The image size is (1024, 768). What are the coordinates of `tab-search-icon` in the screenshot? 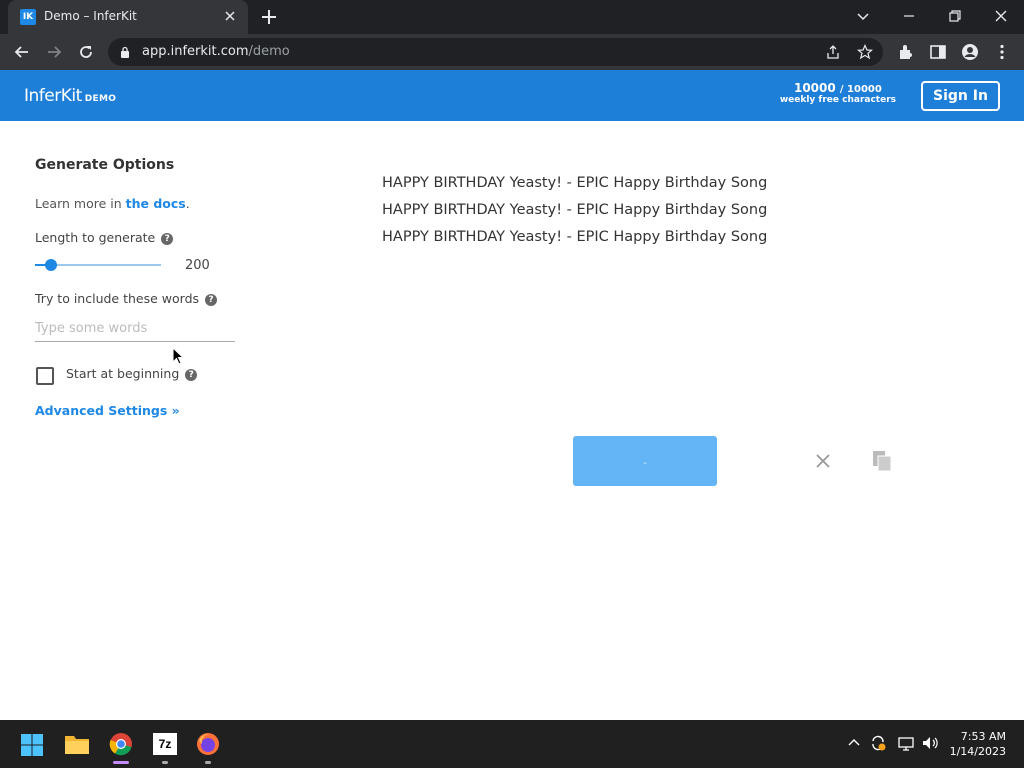 It's located at (863, 16).